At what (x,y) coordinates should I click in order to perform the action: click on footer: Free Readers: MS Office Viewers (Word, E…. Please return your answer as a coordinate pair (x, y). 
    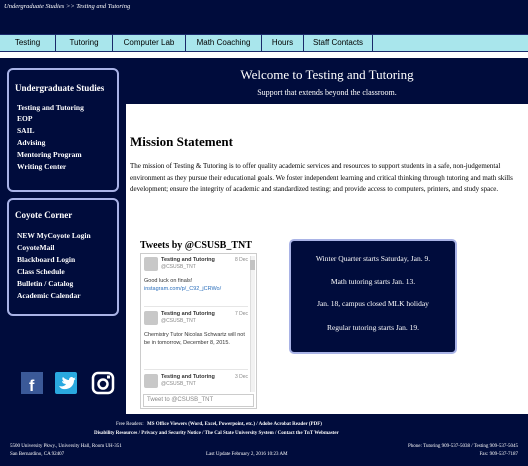
    Looking at the image, I should click on (264, 440).